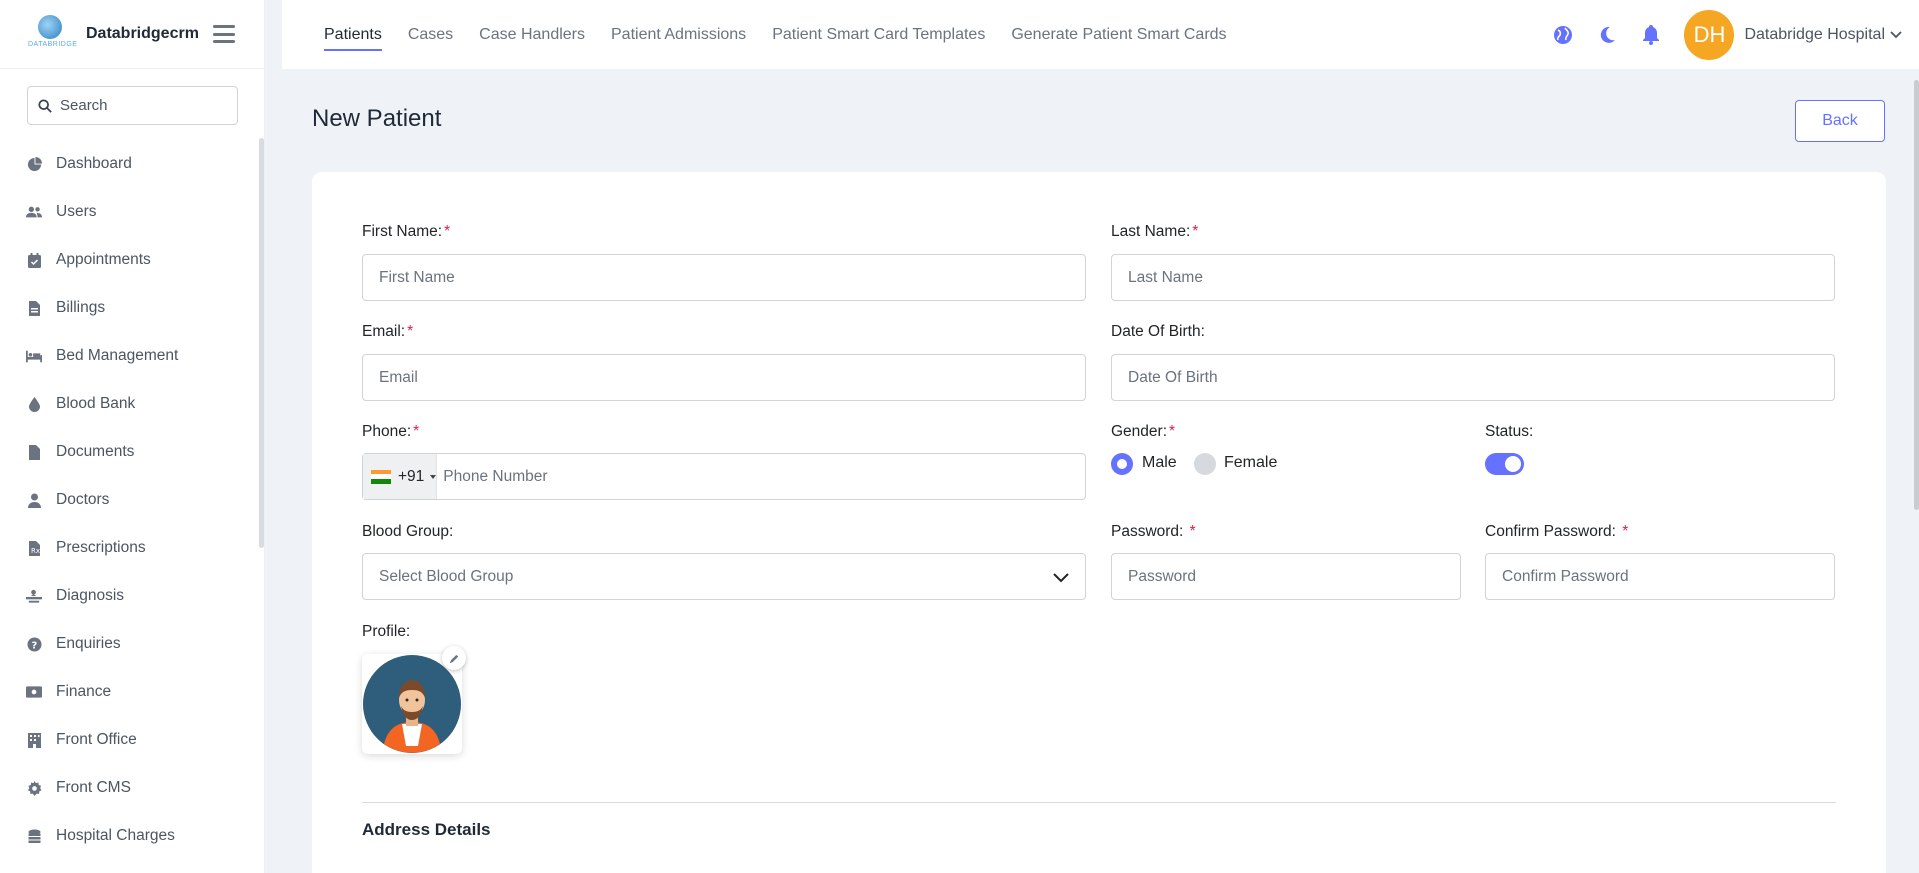  I want to click on password-field, so click(1286, 576).